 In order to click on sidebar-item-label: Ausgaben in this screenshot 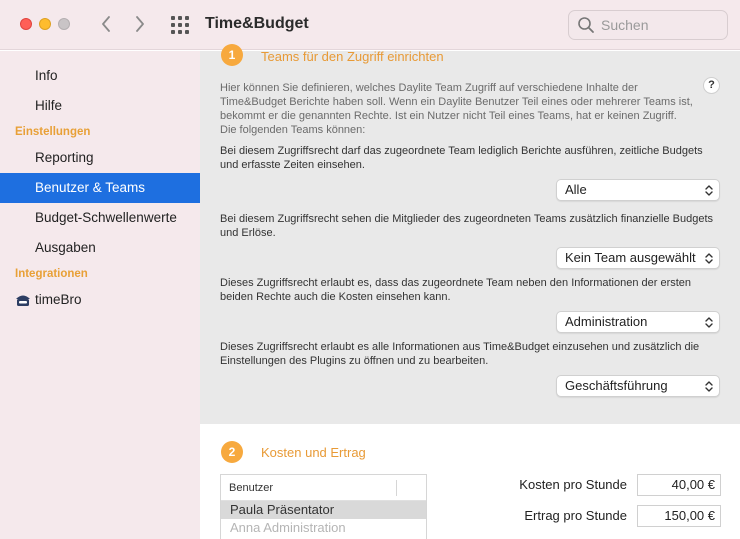, I will do `click(65, 247)`.